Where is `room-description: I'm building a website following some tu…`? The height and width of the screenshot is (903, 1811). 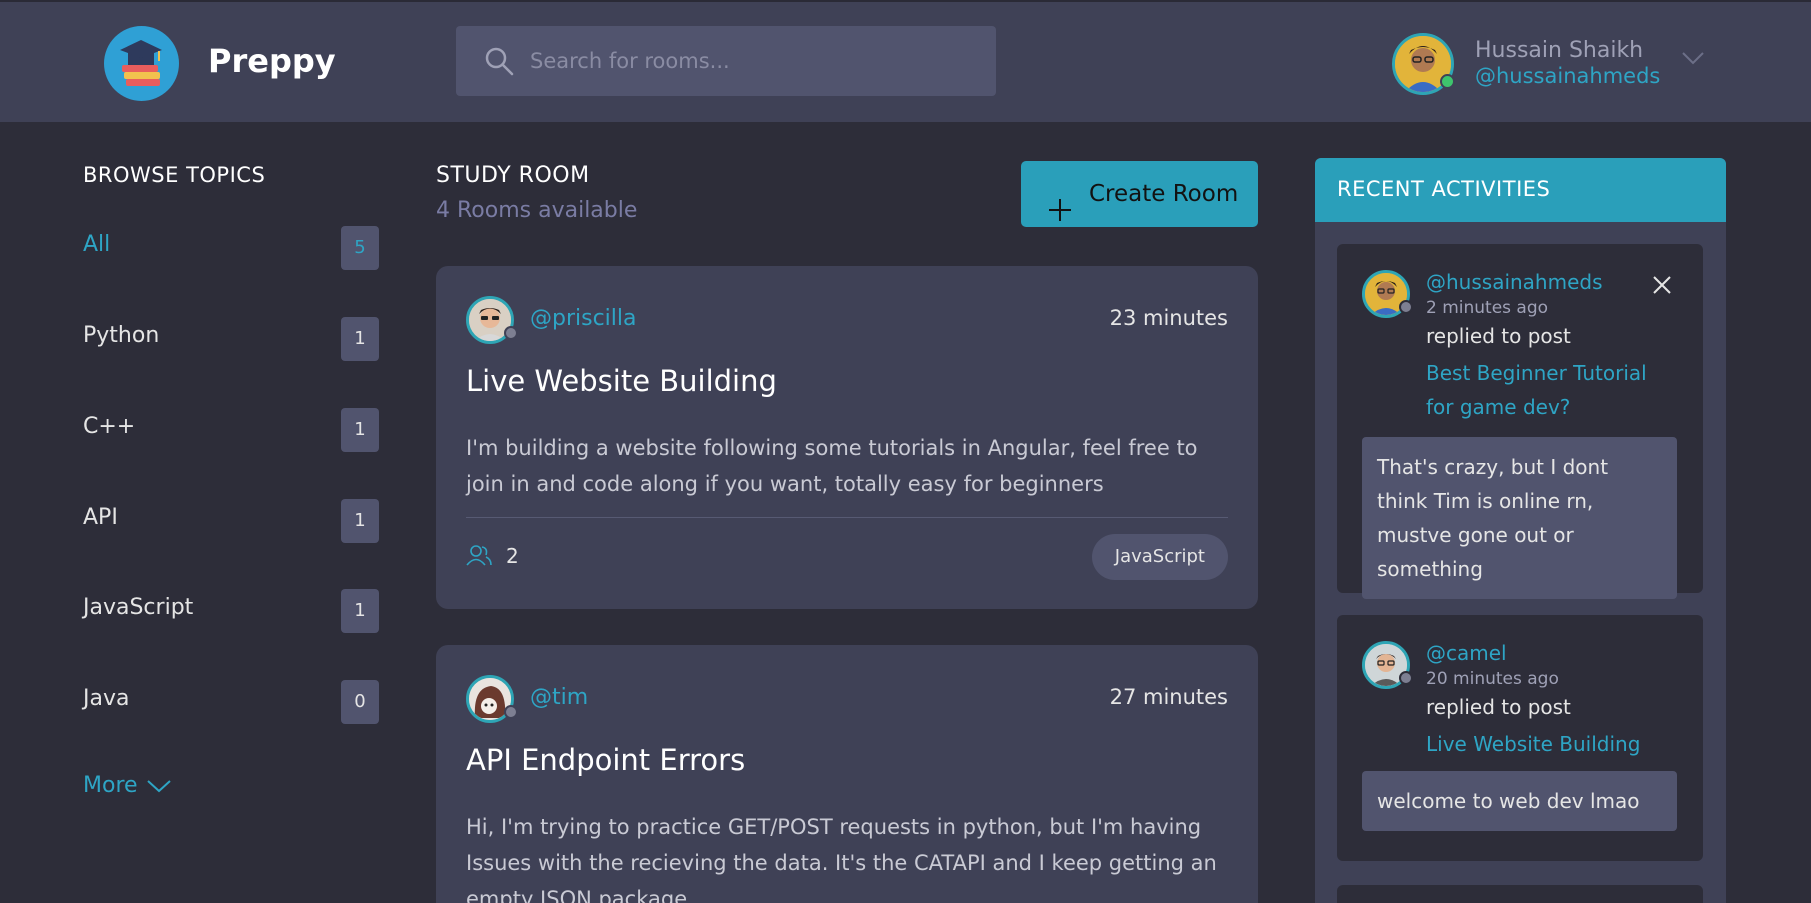 room-description: I'm building a website following some tu… is located at coordinates (832, 466).